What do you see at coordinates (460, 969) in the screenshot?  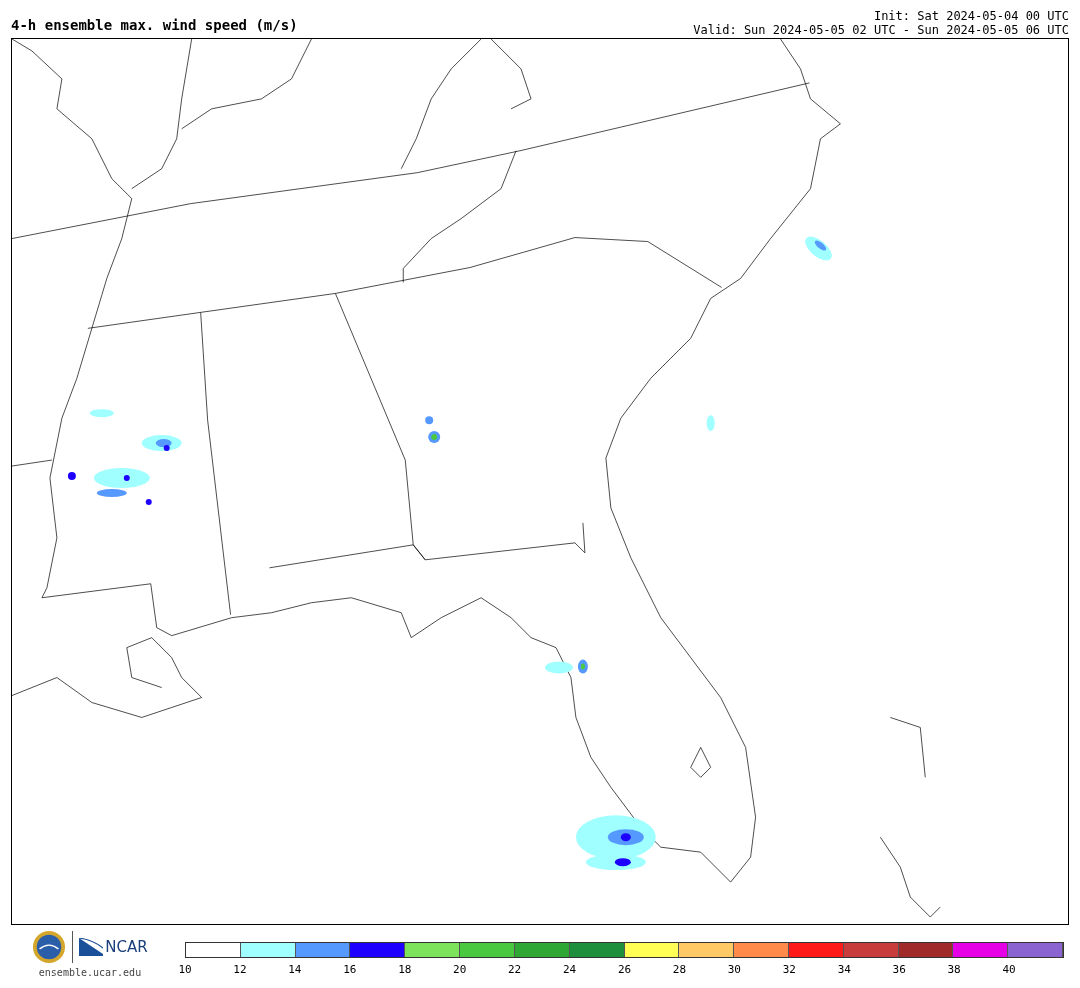 I see `legend-tick-label: 20` at bounding box center [460, 969].